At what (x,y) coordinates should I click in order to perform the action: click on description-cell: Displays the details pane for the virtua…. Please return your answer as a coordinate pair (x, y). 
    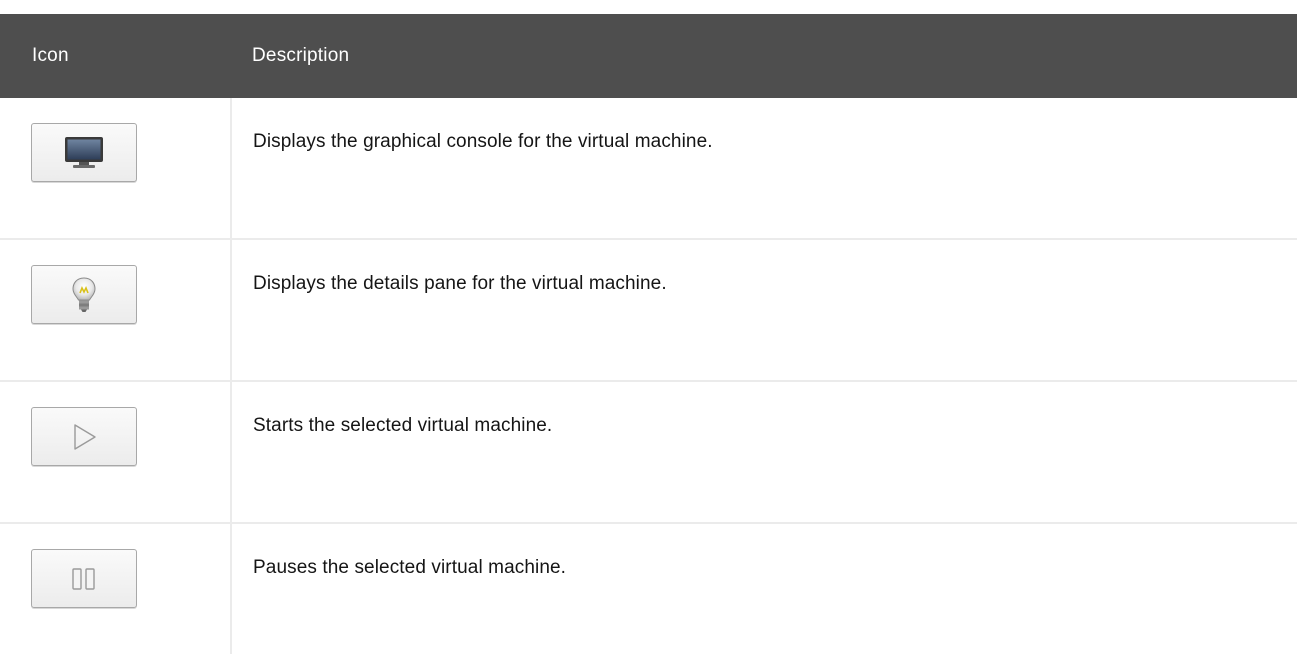
    Looking at the image, I should click on (460, 283).